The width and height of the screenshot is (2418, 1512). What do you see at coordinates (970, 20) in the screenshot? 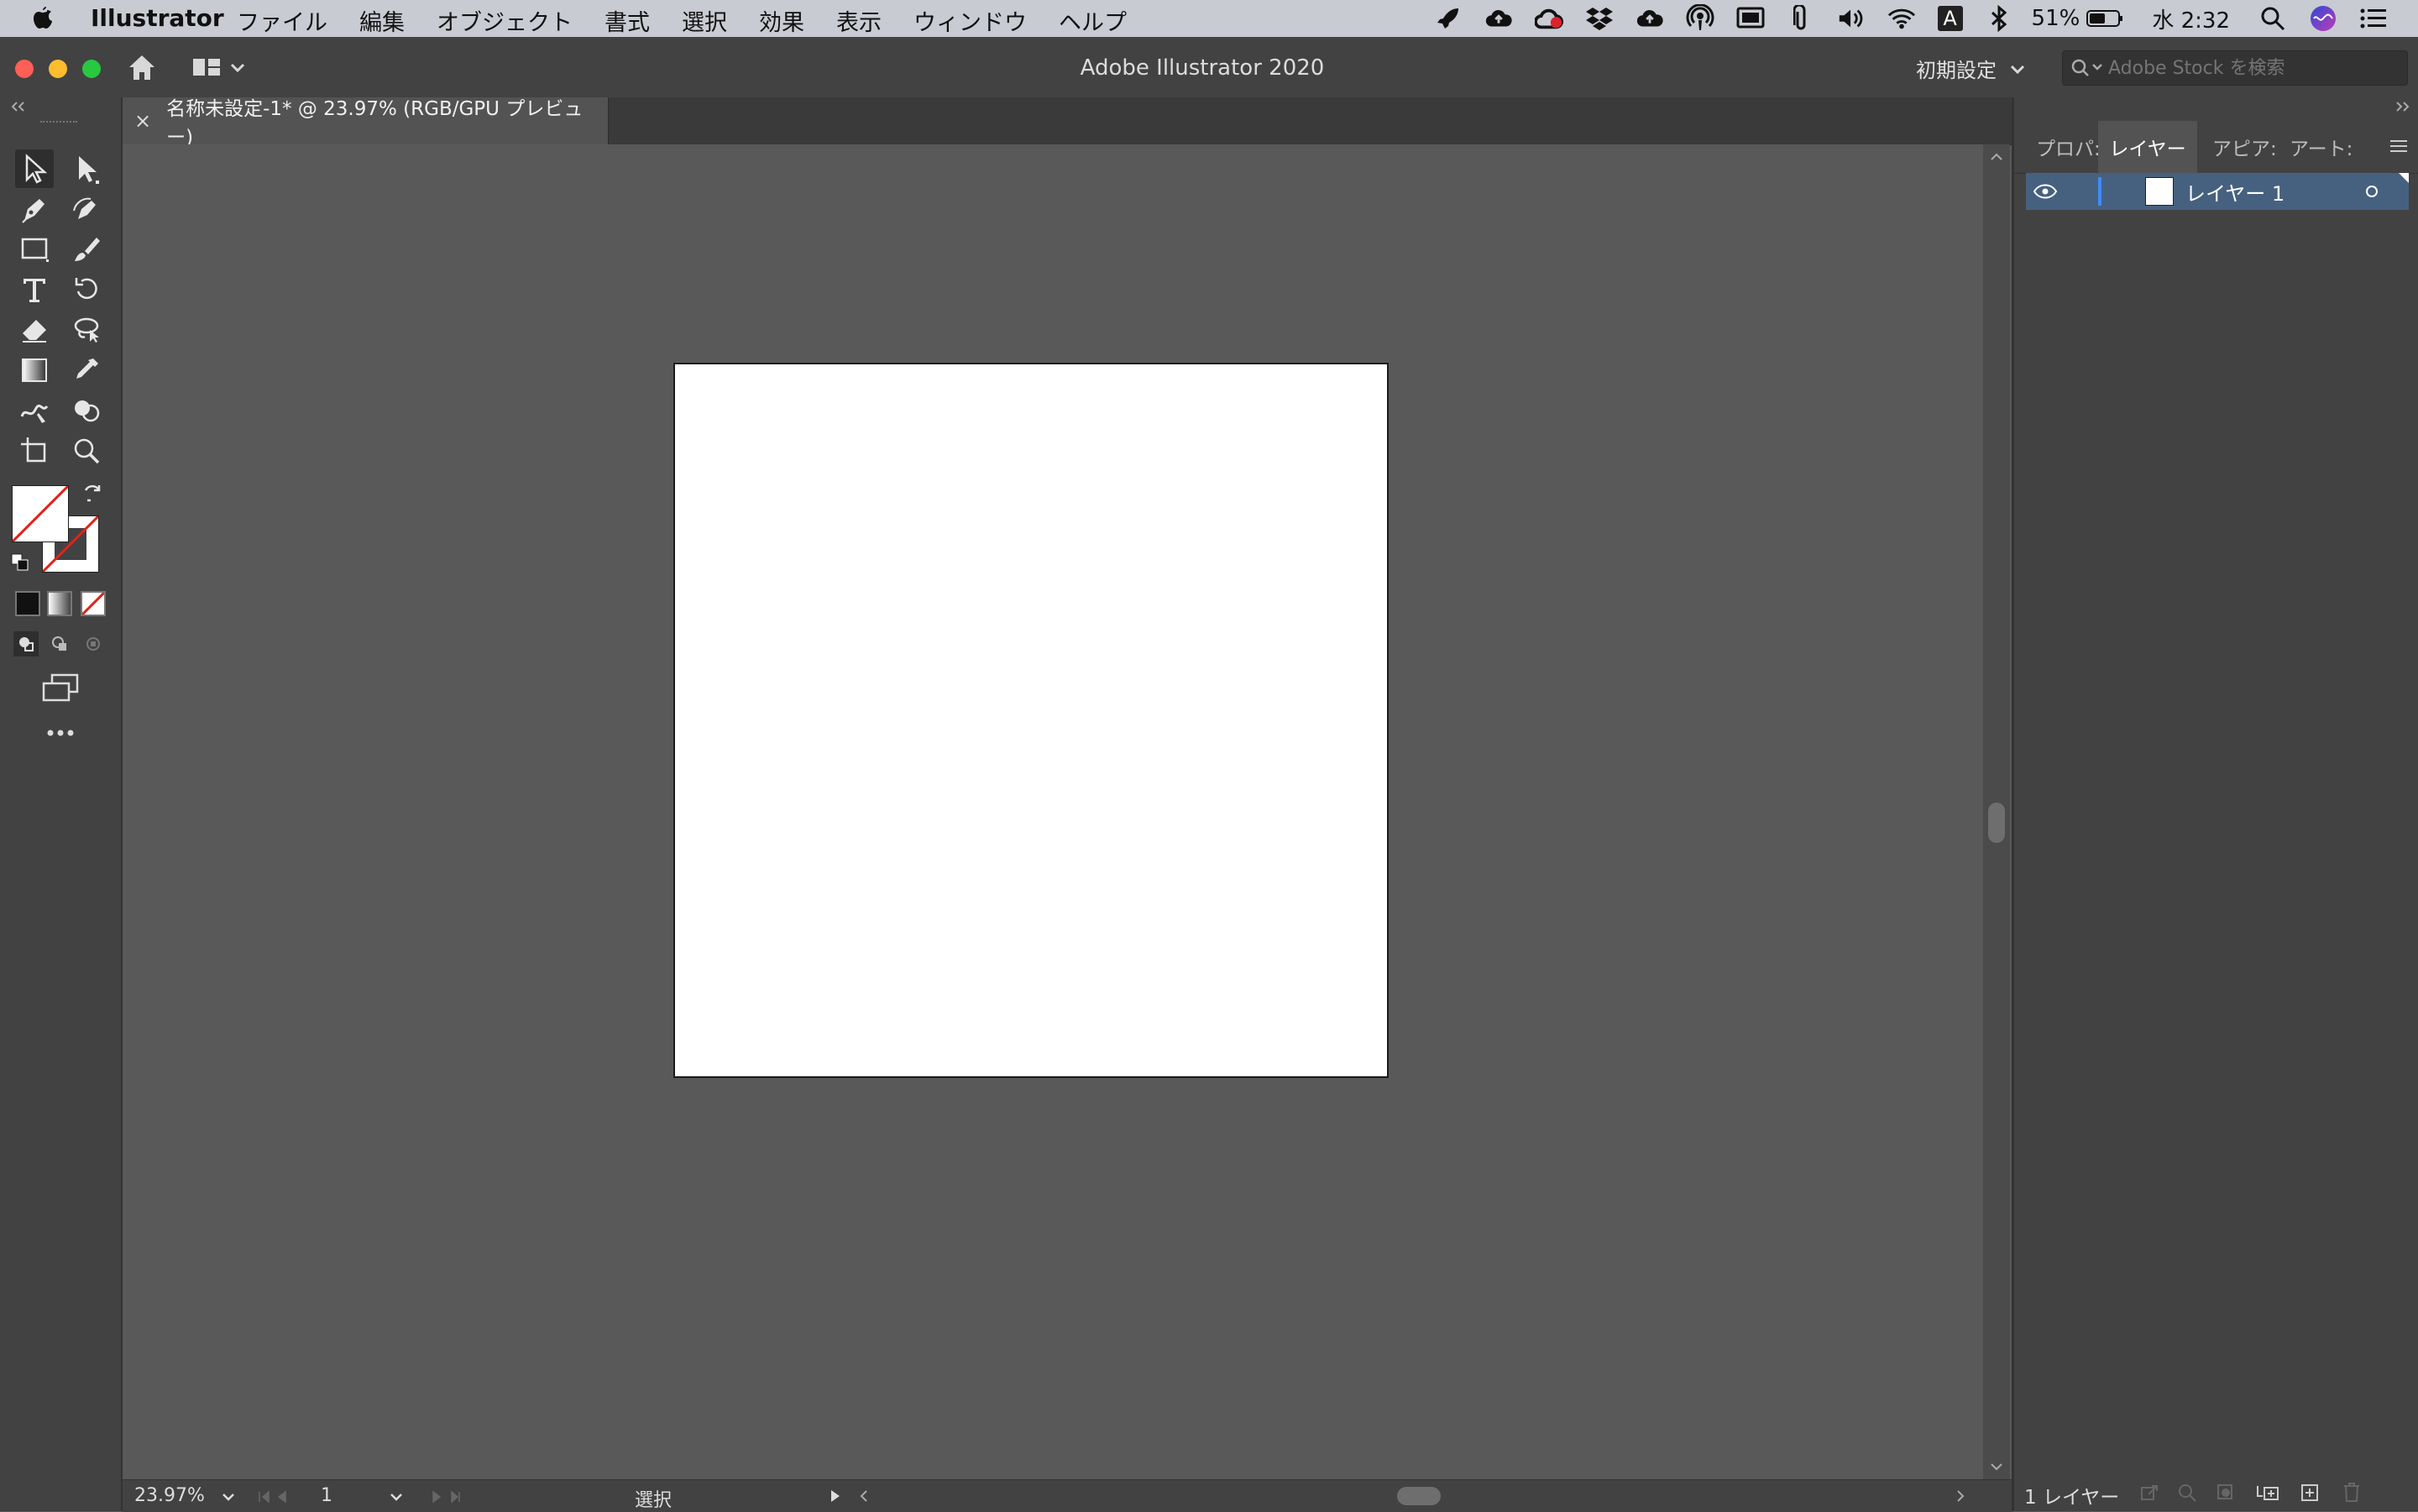
I see `menu-window: ウィンドウ` at bounding box center [970, 20].